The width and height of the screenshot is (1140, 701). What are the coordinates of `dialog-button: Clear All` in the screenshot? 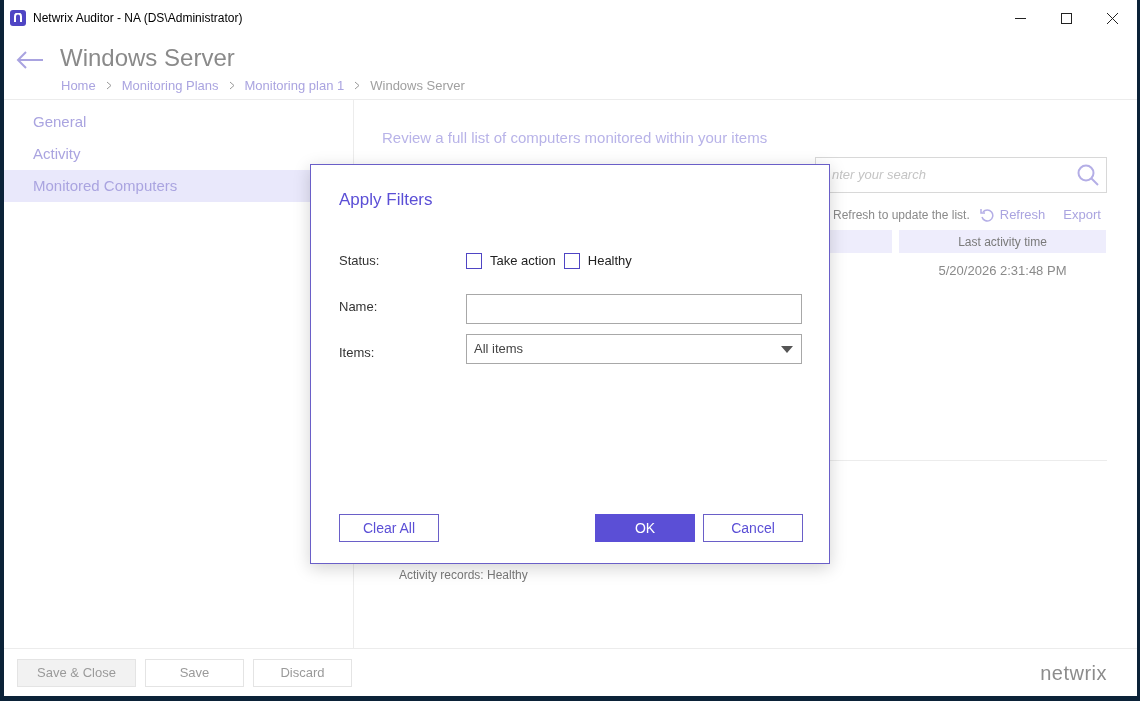 It's located at (389, 528).